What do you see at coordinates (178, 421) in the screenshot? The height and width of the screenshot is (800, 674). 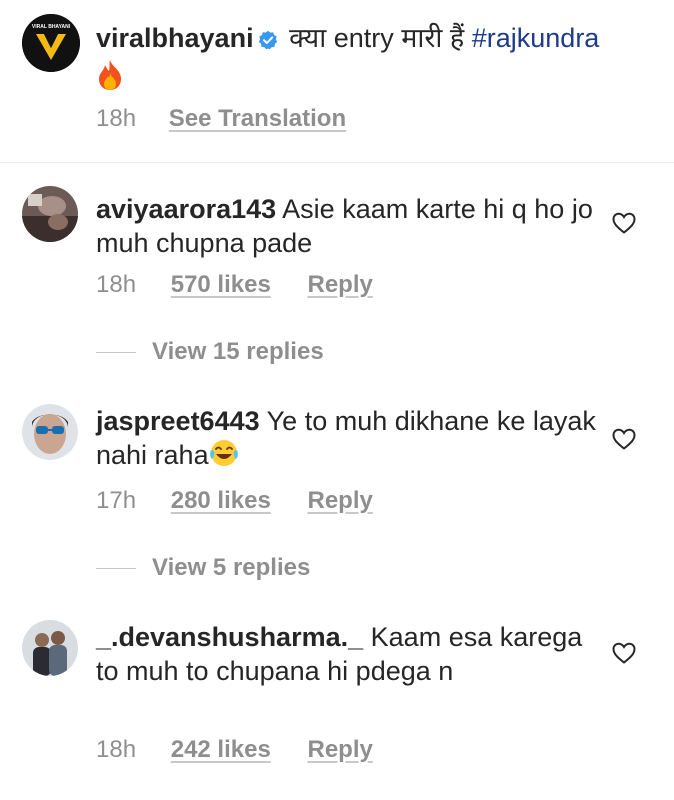 I see `comment-username: jaspreet6443` at bounding box center [178, 421].